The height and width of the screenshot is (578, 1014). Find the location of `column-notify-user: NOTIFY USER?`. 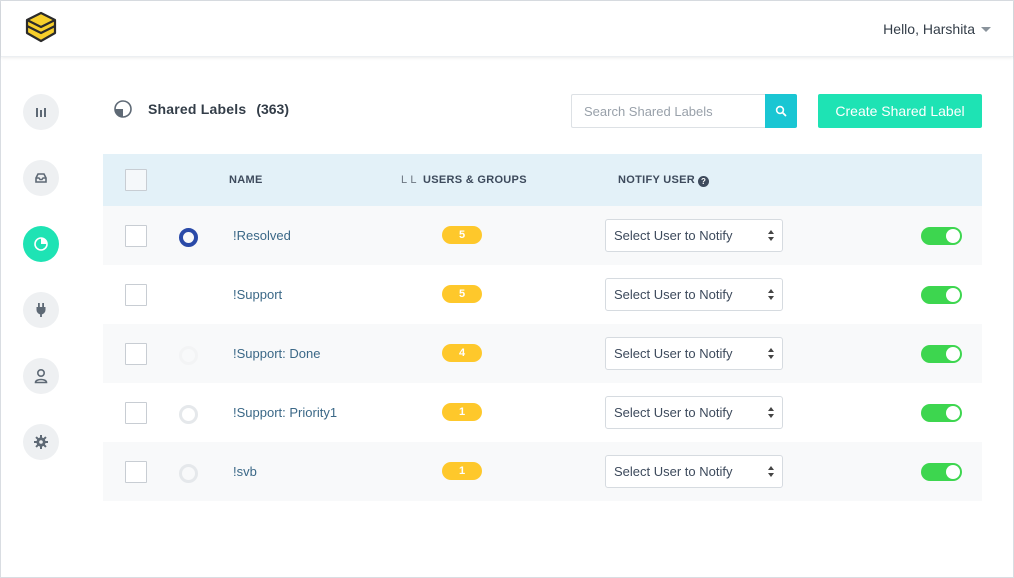

column-notify-user: NOTIFY USER? is located at coordinates (664, 180).